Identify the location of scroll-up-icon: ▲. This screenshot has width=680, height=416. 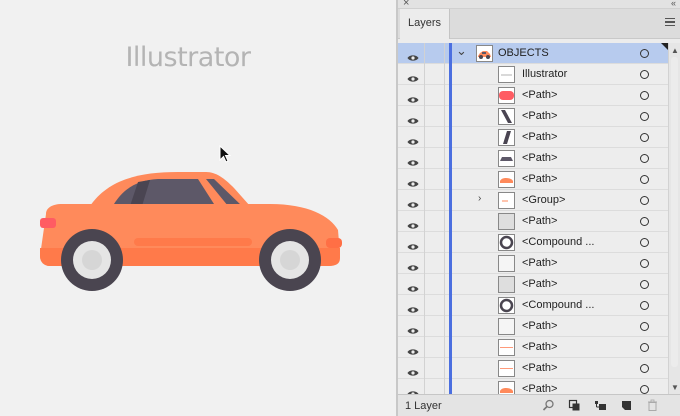
(675, 50).